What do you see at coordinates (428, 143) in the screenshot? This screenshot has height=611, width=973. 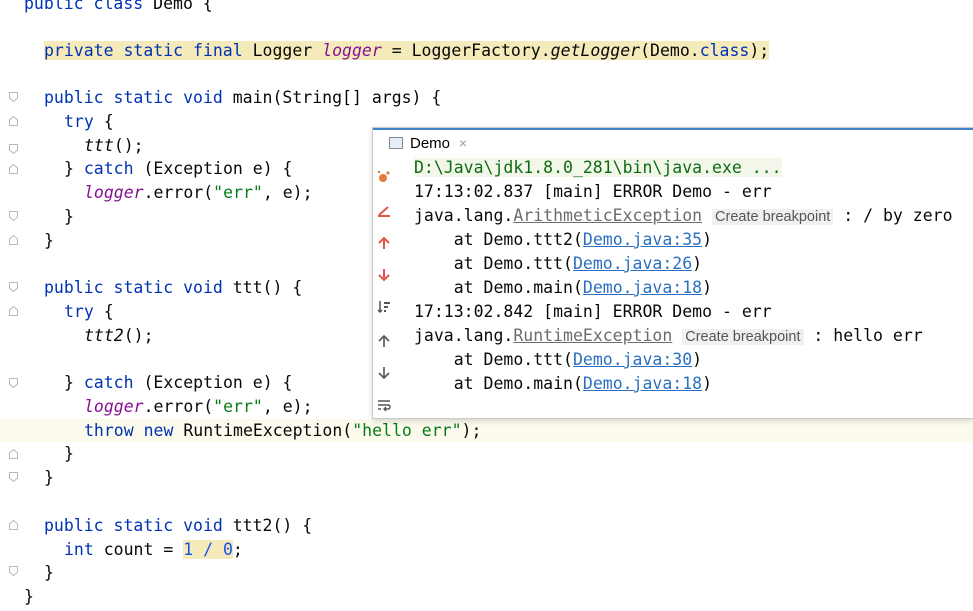 I see `tab-demo: Demo ×` at bounding box center [428, 143].